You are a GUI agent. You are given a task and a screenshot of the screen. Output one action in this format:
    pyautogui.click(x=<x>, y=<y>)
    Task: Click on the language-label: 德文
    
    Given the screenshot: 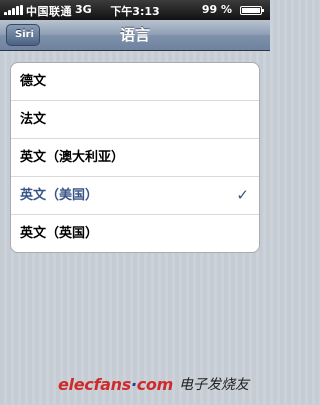 What is the action you would take?
    pyautogui.click(x=33, y=81)
    